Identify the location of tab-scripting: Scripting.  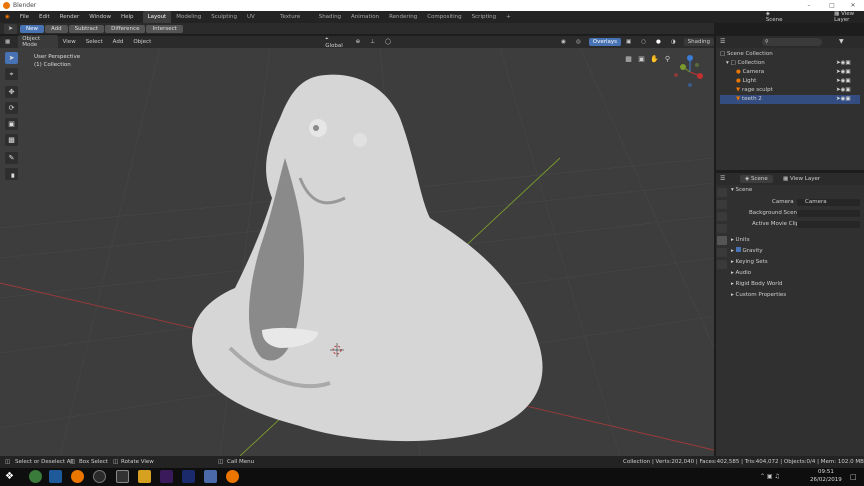
(484, 17).